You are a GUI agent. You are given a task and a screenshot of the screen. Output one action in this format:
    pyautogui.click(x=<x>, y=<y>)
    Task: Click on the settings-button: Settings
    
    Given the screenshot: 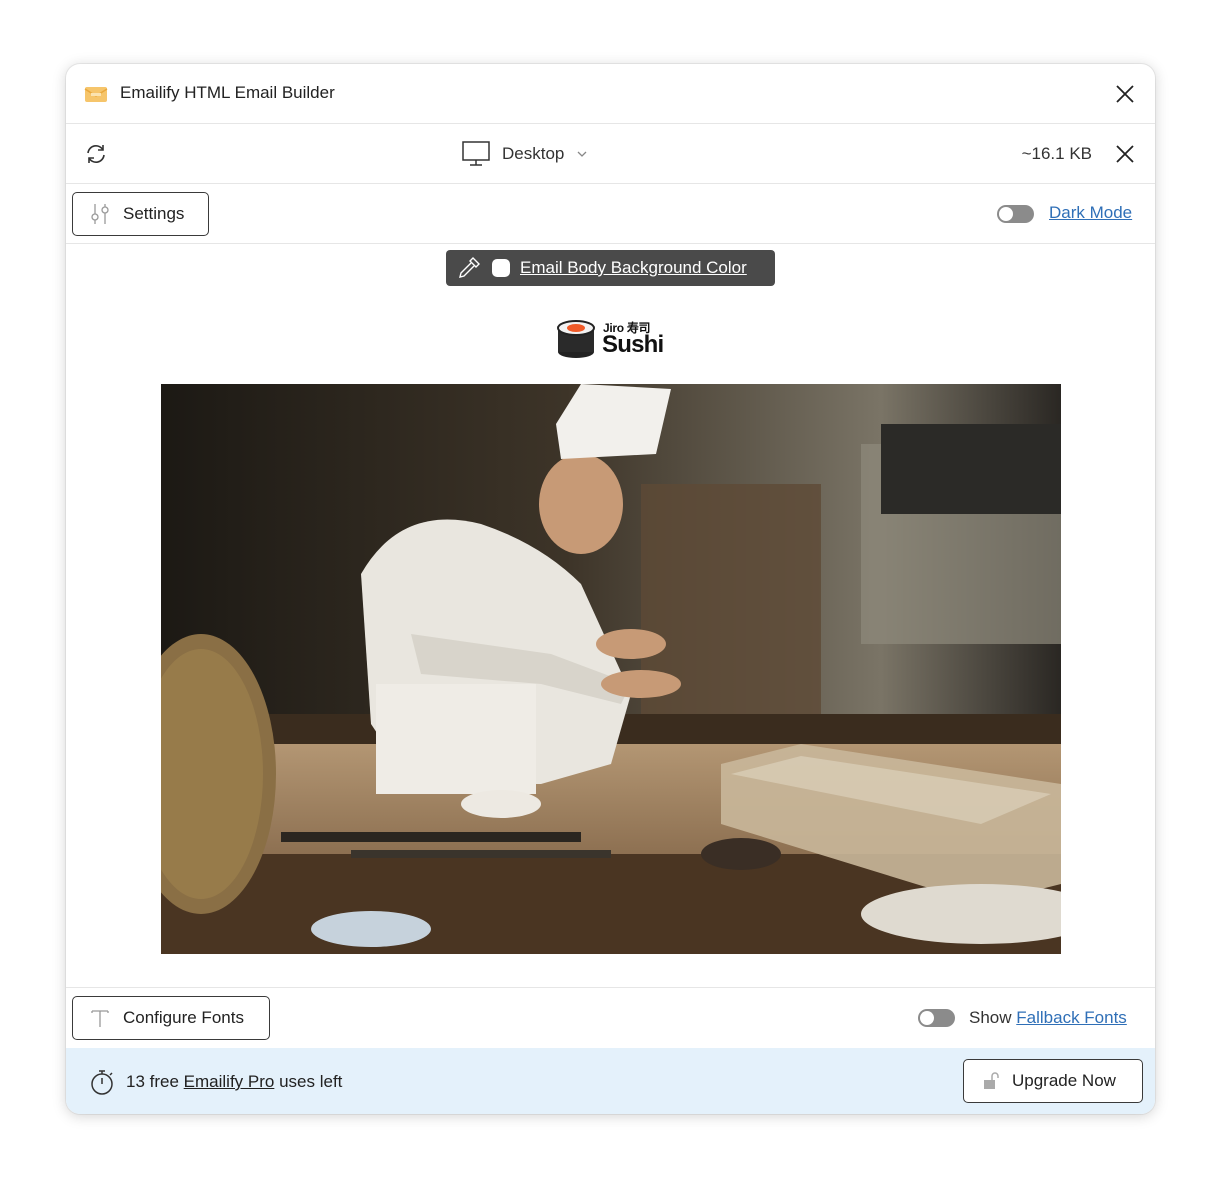 What is the action you would take?
    pyautogui.click(x=140, y=214)
    